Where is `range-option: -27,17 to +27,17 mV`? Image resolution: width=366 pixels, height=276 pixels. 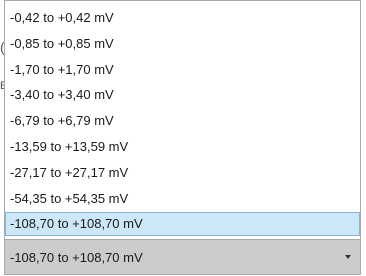 range-option: -27,17 to +27,17 mV is located at coordinates (182, 173).